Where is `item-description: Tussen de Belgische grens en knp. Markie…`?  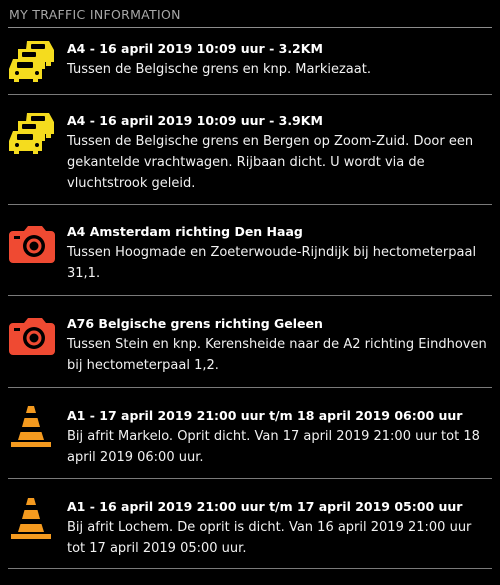 item-description: Tussen de Belgische grens en knp. Markie… is located at coordinates (219, 69).